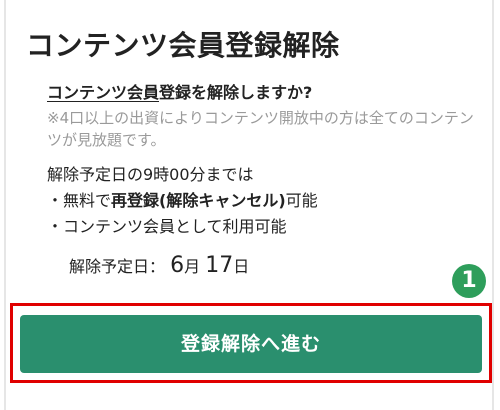  What do you see at coordinates (241, 266) in the screenshot?
I see `cancellation-date-day-unit: 日` at bounding box center [241, 266].